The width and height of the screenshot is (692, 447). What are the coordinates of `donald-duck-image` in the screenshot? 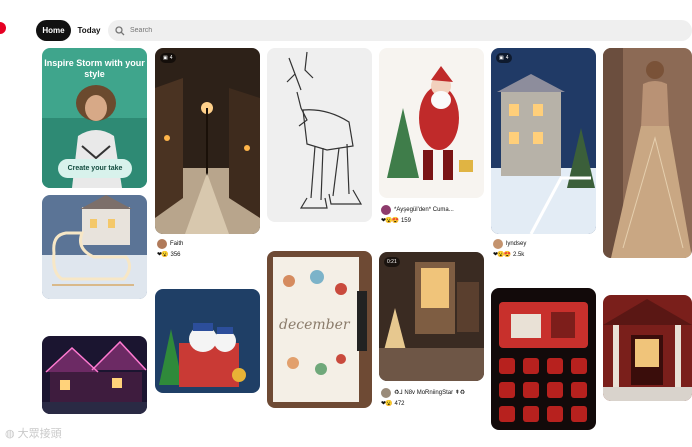 It's located at (207, 341).